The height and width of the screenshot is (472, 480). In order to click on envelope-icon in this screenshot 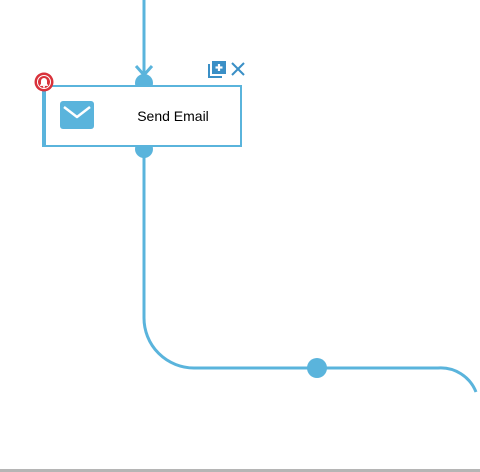, I will do `click(77, 115)`.